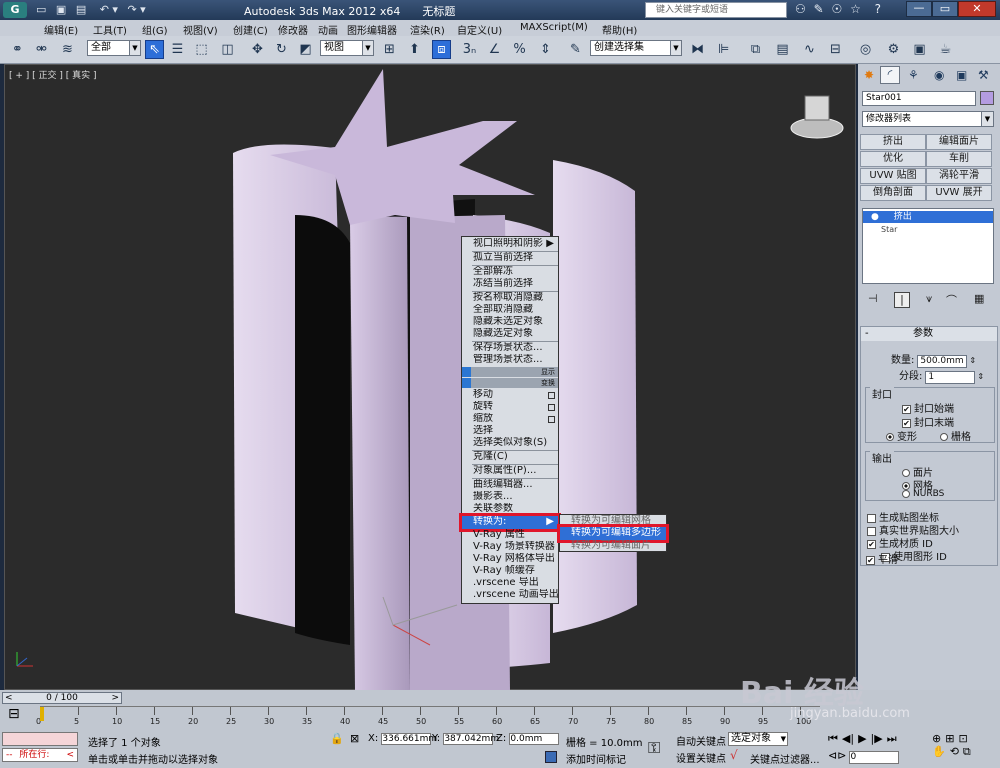 Image resolution: width=1000 pixels, height=768 pixels. Describe the element at coordinates (471, 739) in the screenshot. I see `coord-y-value: 387.042mm` at that location.